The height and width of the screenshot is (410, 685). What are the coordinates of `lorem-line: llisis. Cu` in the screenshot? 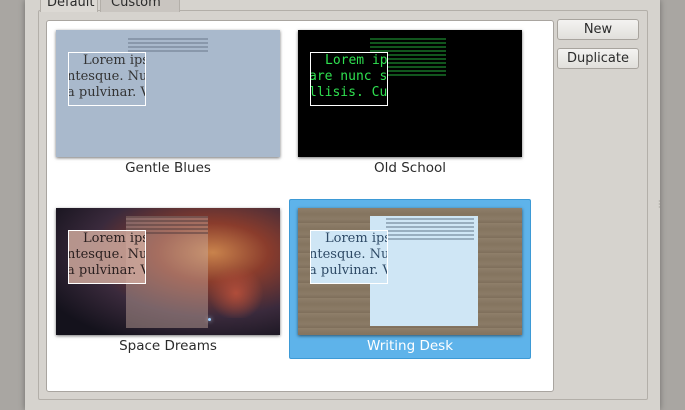 It's located at (349, 92).